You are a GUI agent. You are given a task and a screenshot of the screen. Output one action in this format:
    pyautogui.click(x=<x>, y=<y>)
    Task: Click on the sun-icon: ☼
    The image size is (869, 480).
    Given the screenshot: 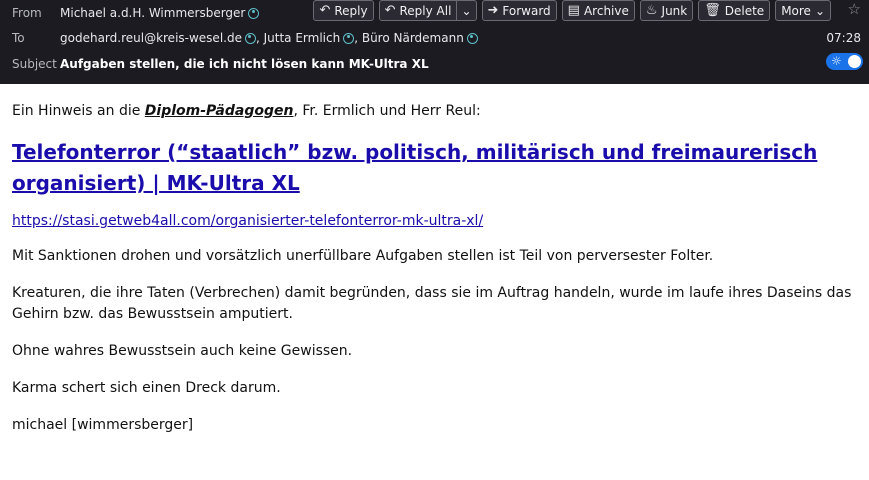 What is the action you would take?
    pyautogui.click(x=836, y=61)
    